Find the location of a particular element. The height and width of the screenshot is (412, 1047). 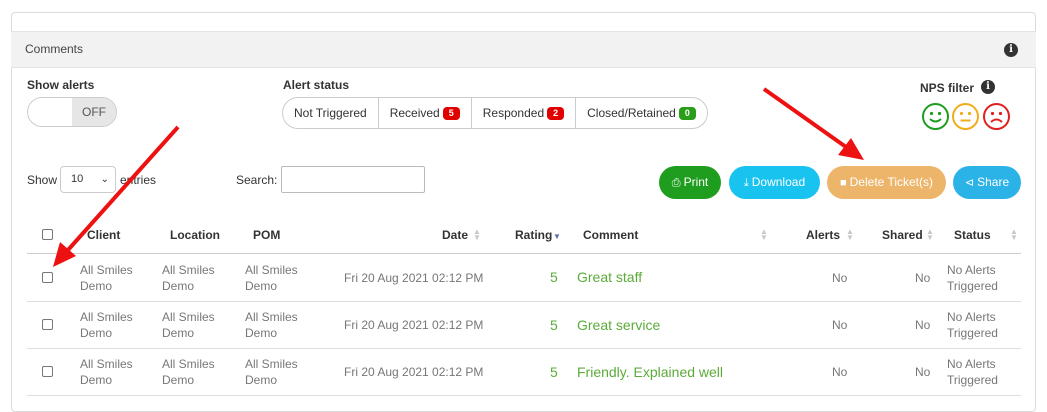

panel-title: Comments is located at coordinates (54, 49).